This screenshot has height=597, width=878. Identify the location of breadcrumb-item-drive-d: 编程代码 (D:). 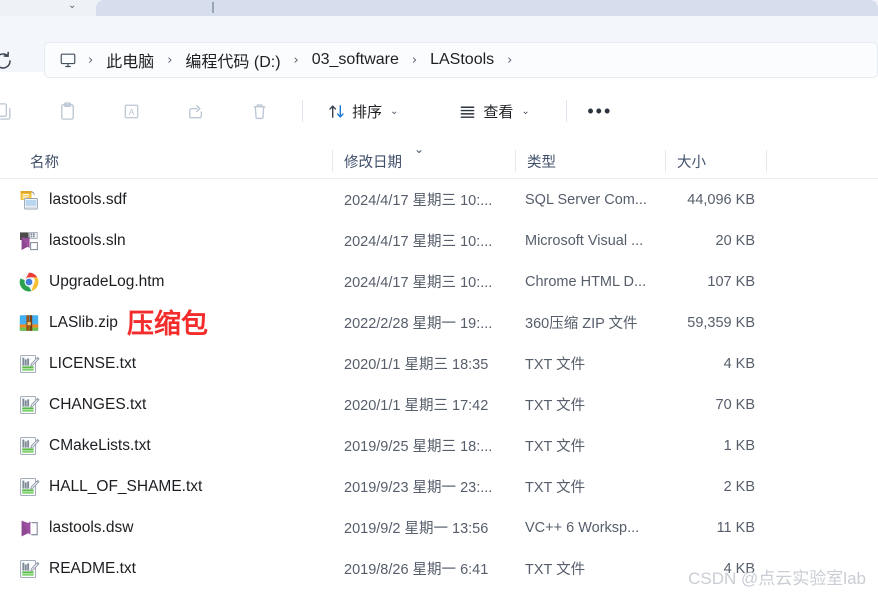
(232, 60).